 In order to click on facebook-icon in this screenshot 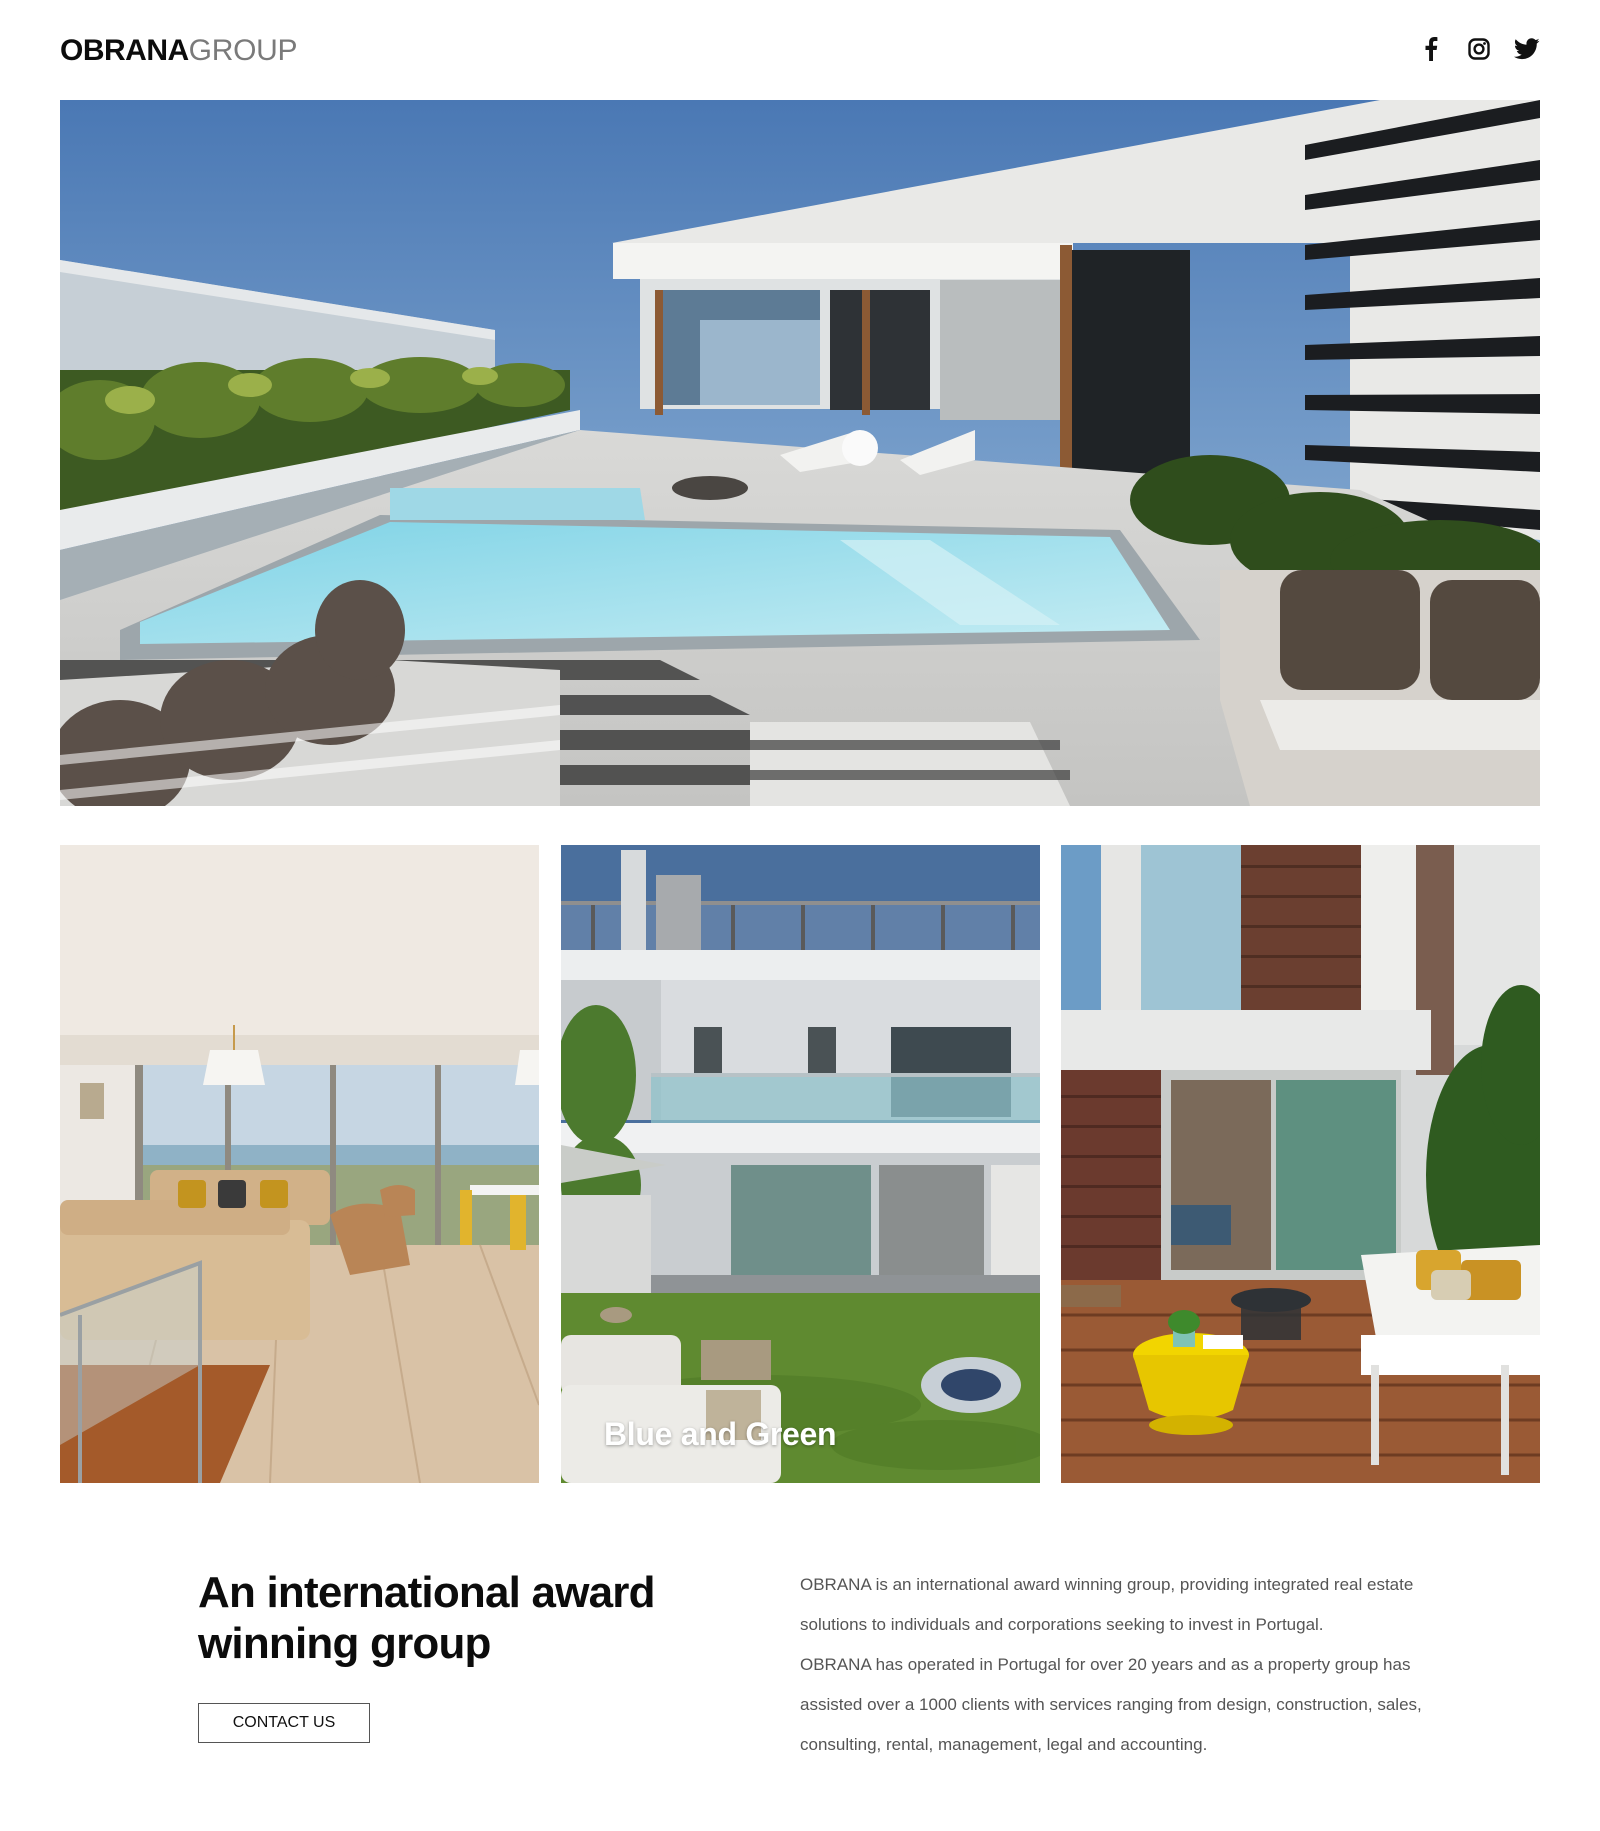, I will do `click(1431, 49)`.